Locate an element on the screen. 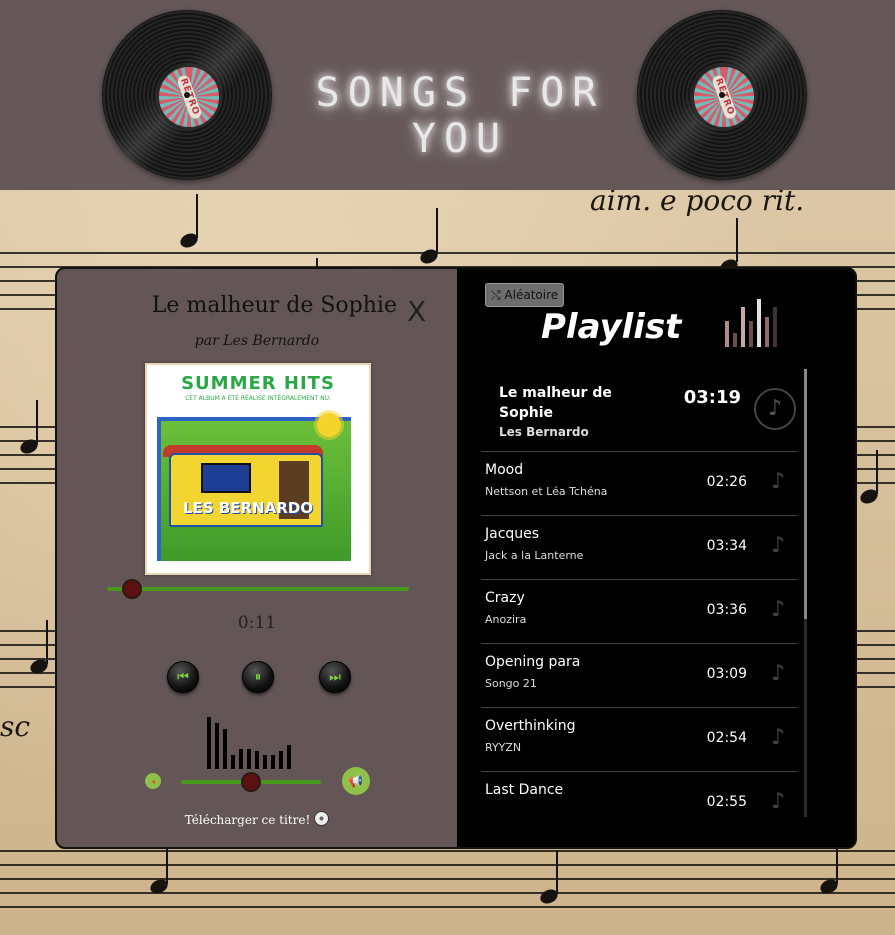 This screenshot has height=935, width=895. now-playing-artist: par Les Bernardo is located at coordinates (257, 341).